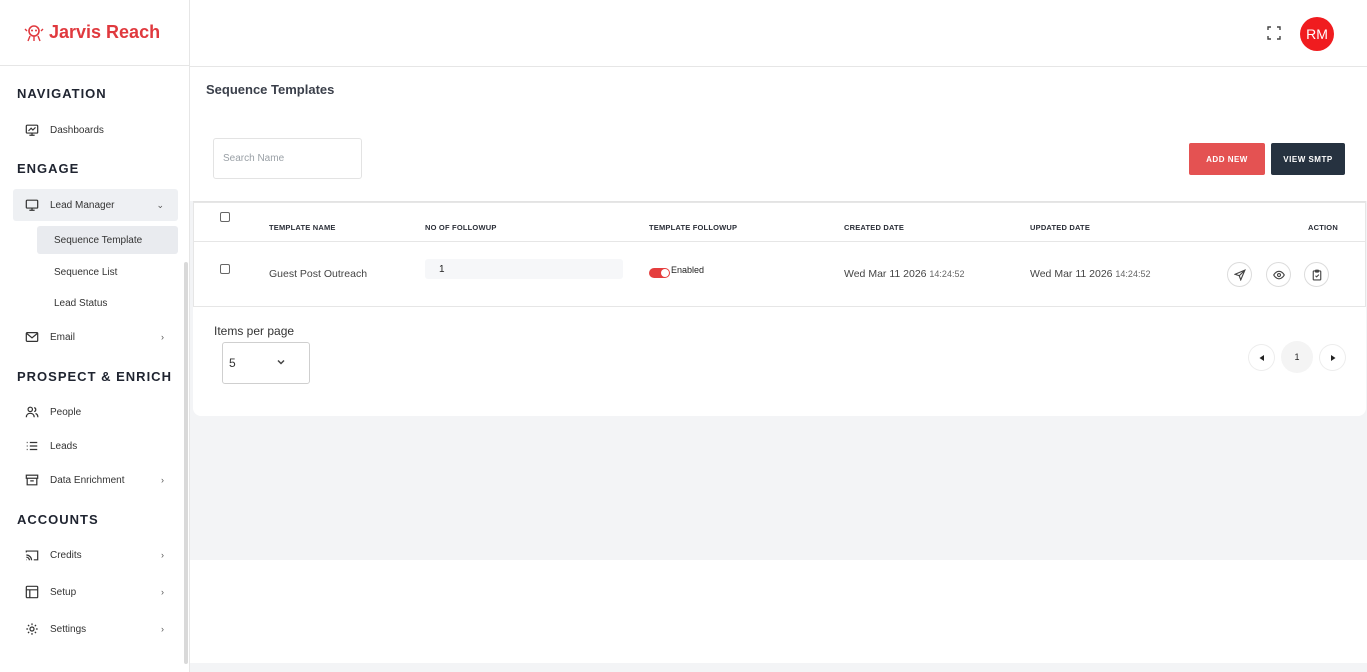 The height and width of the screenshot is (672, 1367). I want to click on created-time: 14:24:52, so click(947, 274).